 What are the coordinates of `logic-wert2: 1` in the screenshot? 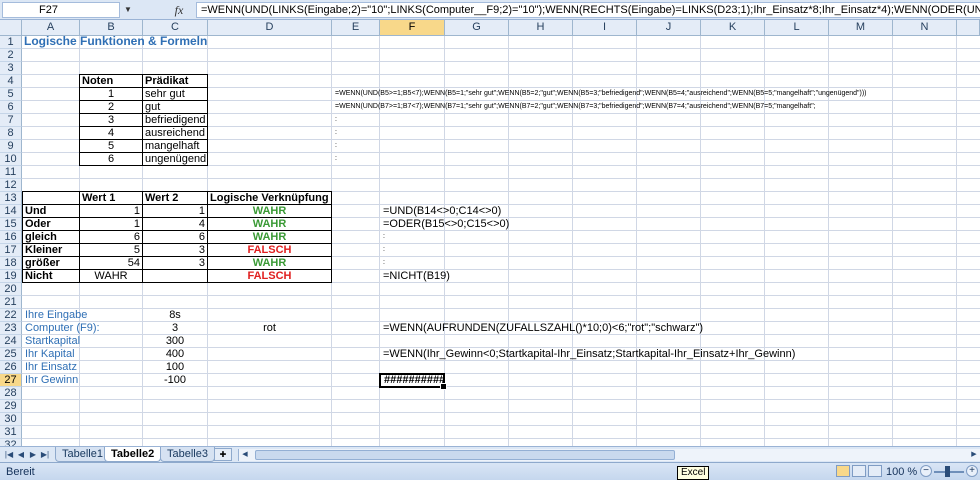 It's located at (175, 211).